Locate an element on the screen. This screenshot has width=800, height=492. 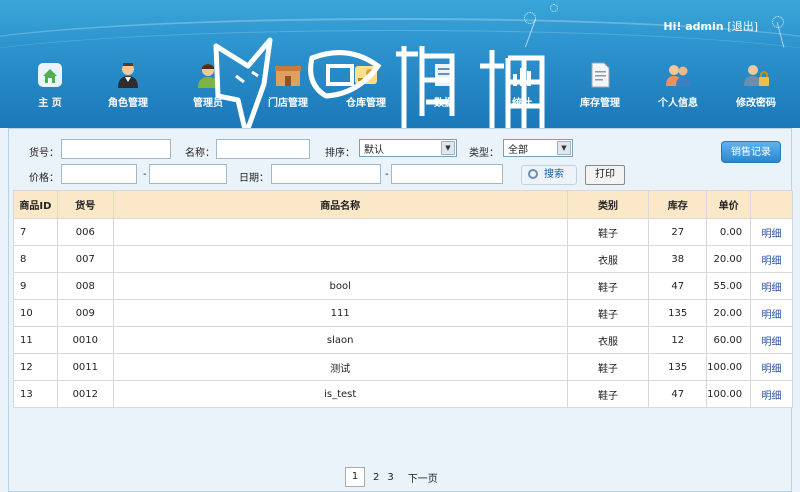
nav-item-password: 修改密码 is located at coordinates (756, 85).